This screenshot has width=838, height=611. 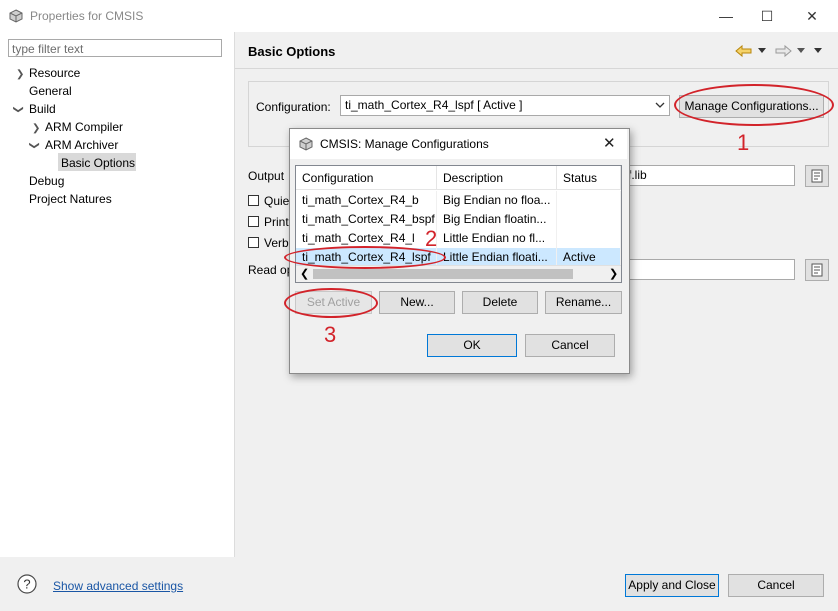 I want to click on apply-and-close-button: Apply and Close, so click(x=672, y=585).